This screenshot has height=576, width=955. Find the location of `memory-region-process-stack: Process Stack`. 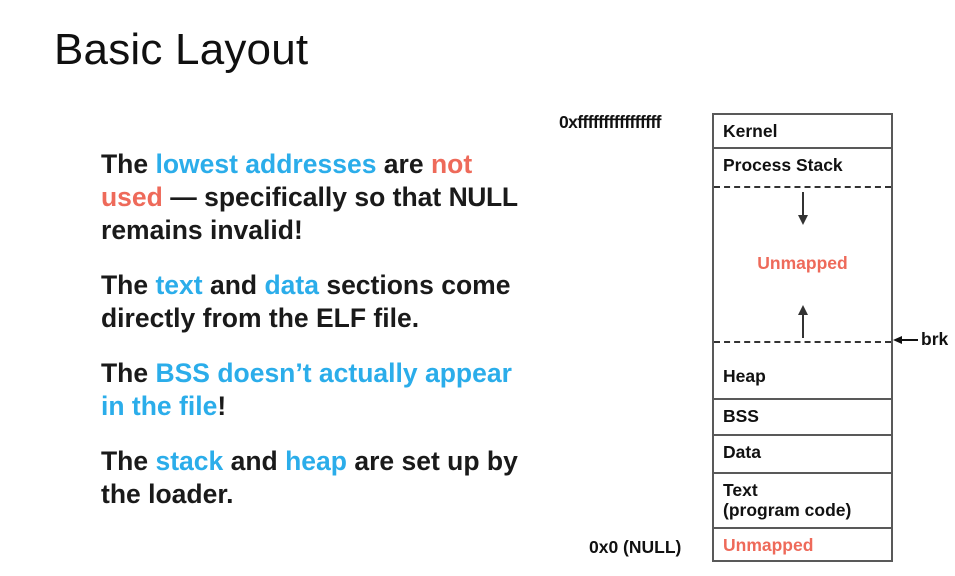

memory-region-process-stack: Process Stack is located at coordinates (802, 168).